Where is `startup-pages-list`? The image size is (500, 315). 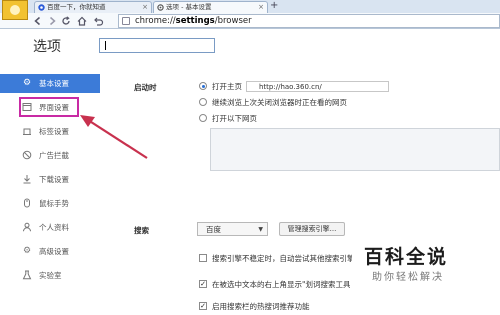
startup-pages-list is located at coordinates (355, 149).